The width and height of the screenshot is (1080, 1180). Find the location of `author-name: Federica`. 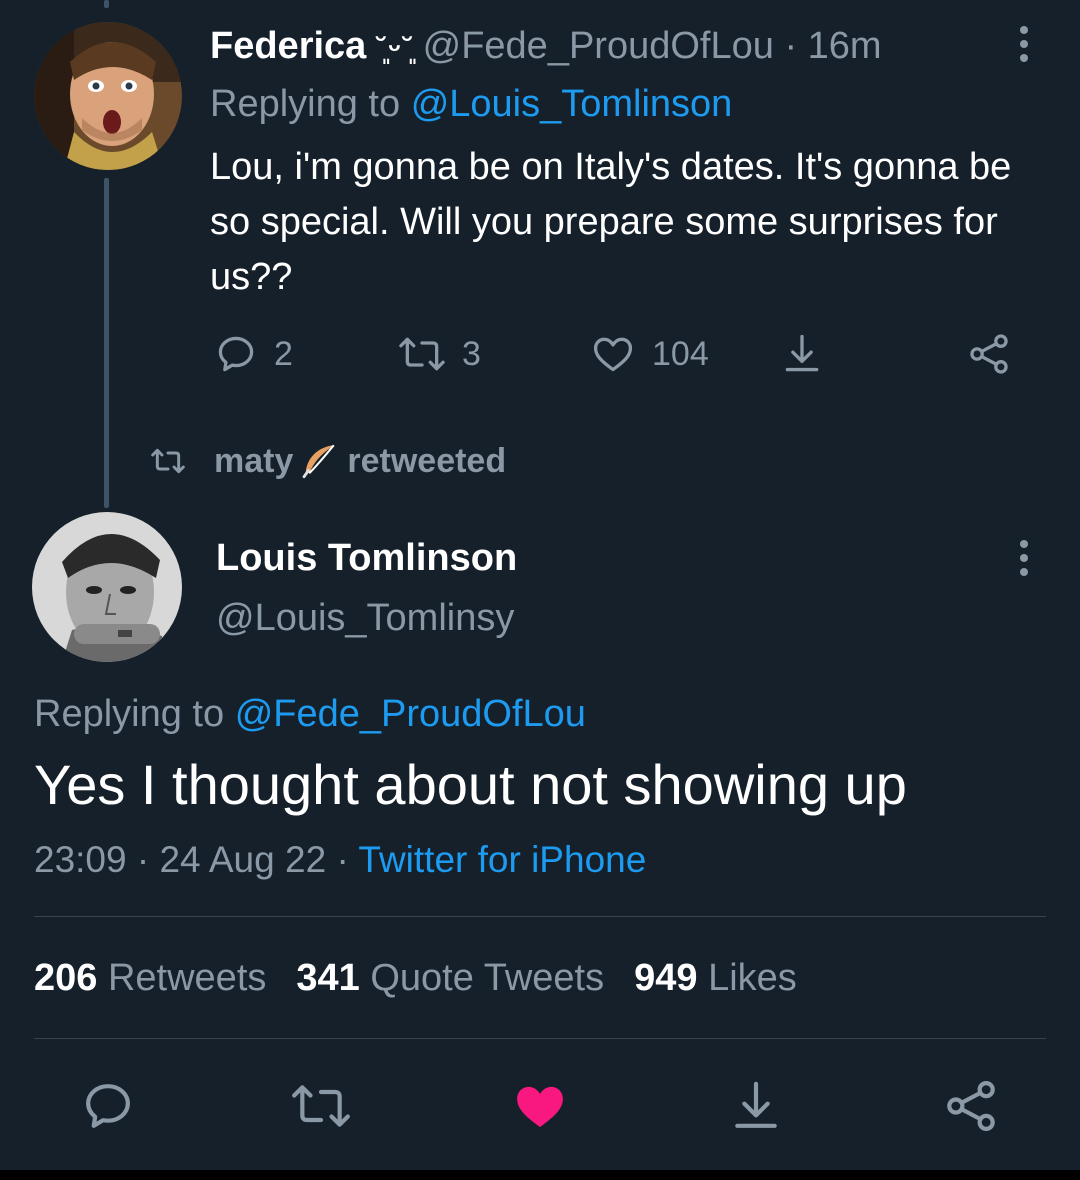

author-name: Federica is located at coordinates (288, 46).